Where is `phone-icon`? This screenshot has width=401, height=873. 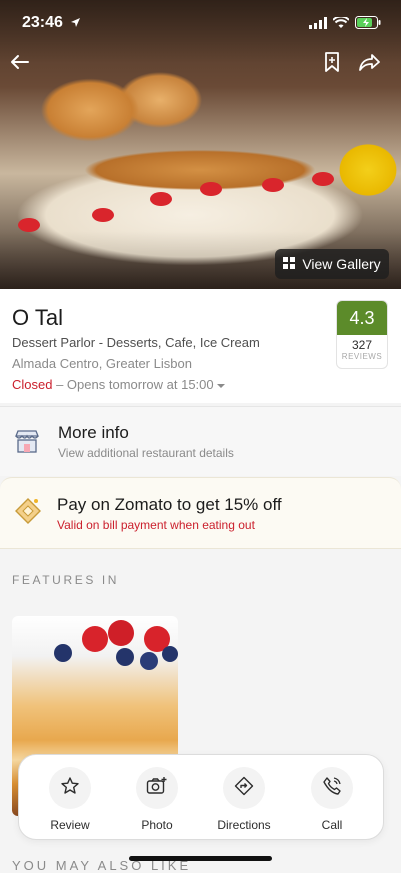
phone-icon is located at coordinates (332, 788).